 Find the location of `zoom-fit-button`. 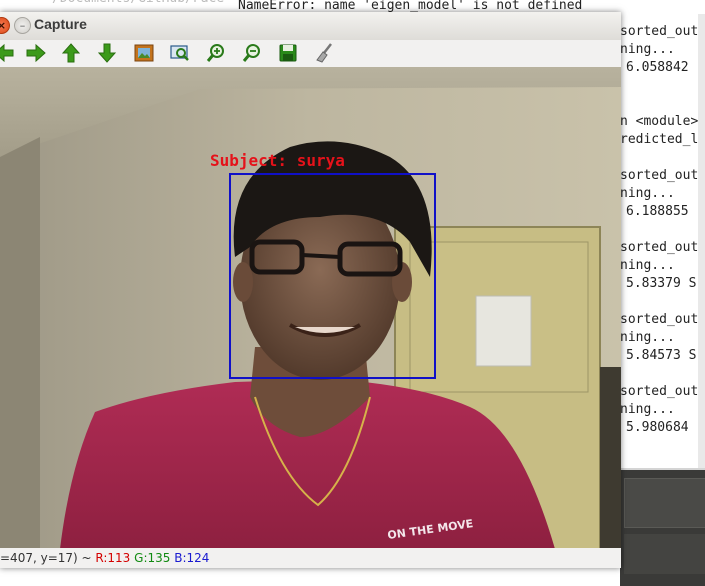

zoom-fit-button is located at coordinates (180, 53).